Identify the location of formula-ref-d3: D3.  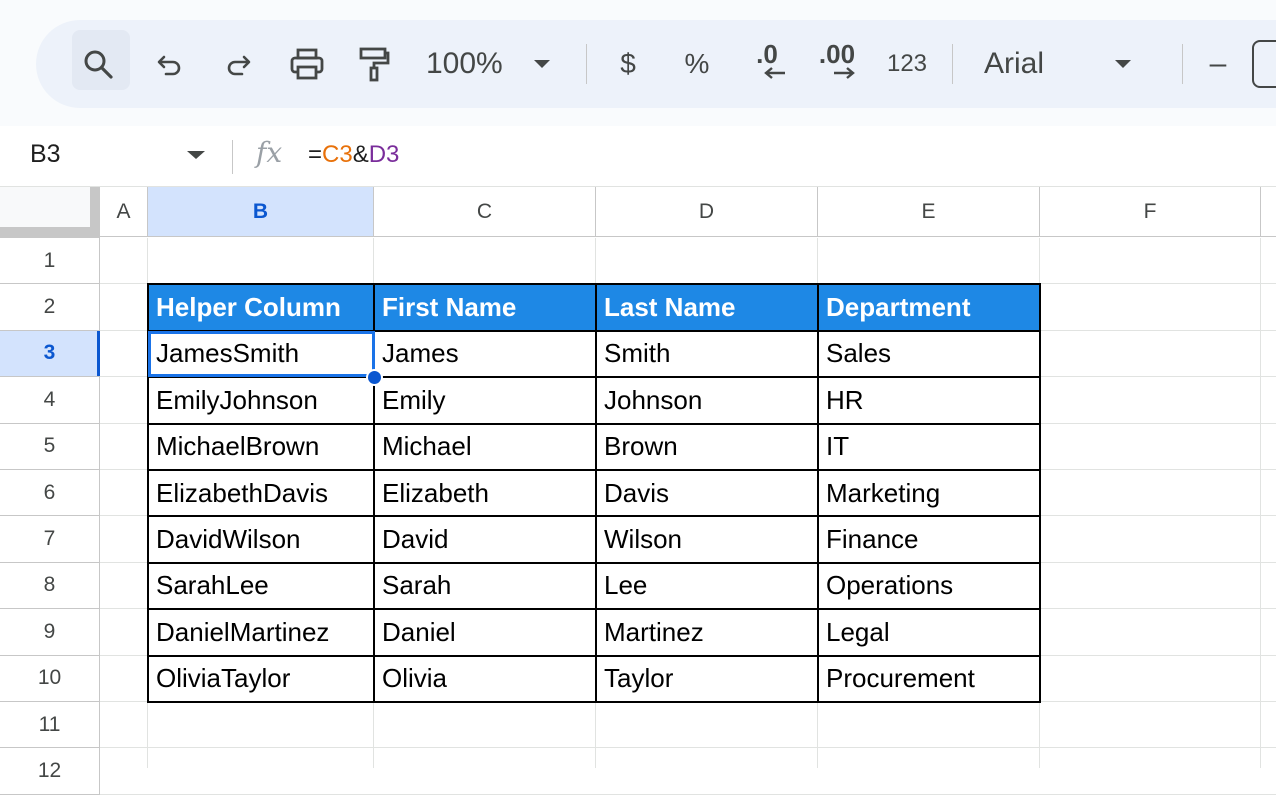
(384, 154).